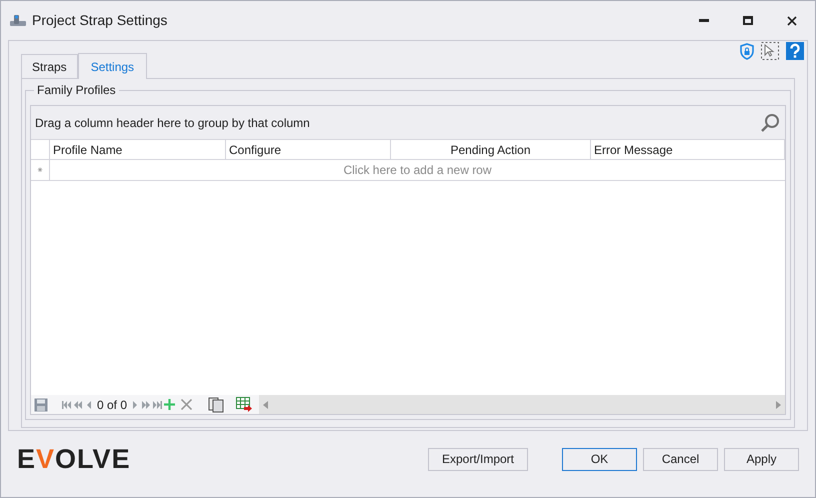 The height and width of the screenshot is (498, 816). Describe the element at coordinates (138, 149) in the screenshot. I see `column-header: Profile Name` at that location.